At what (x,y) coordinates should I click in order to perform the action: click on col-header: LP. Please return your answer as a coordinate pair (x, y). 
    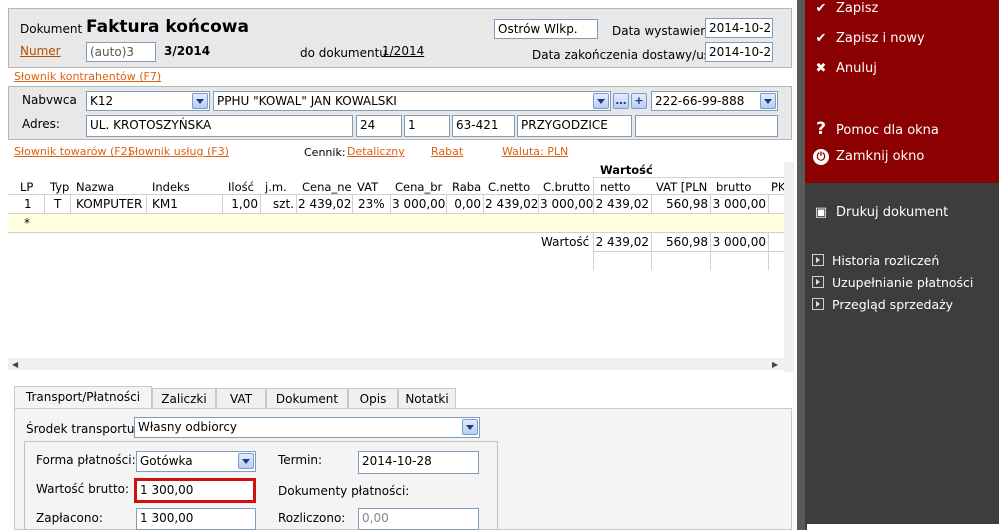
    Looking at the image, I should click on (26, 187).